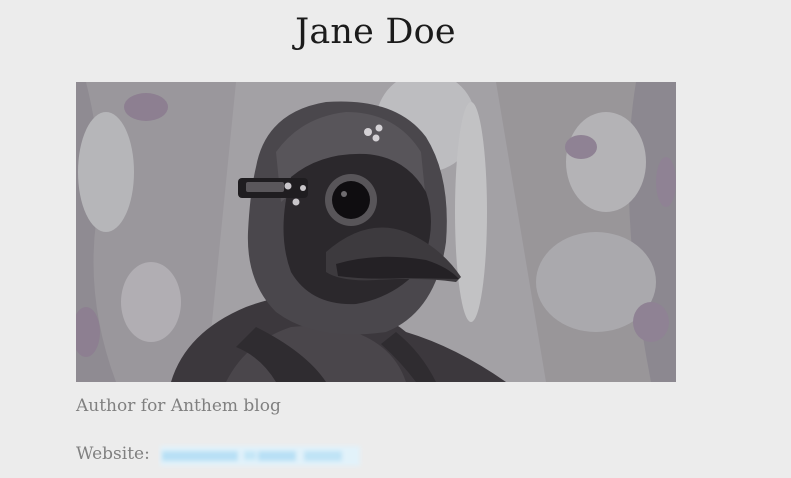 This screenshot has width=791, height=478. I want to click on website-link, so click(261, 456).